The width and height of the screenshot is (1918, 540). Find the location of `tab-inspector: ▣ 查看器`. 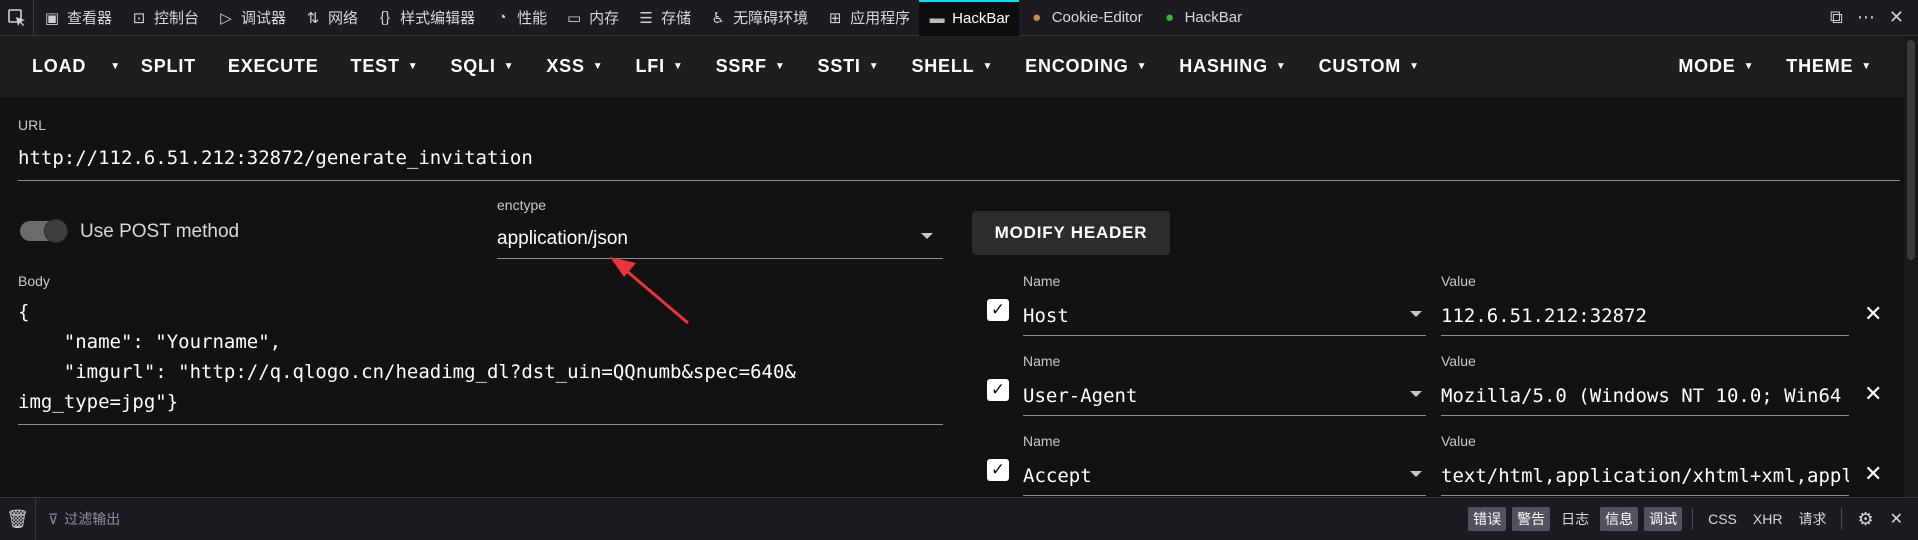

tab-inspector: ▣ 查看器 is located at coordinates (77, 18).